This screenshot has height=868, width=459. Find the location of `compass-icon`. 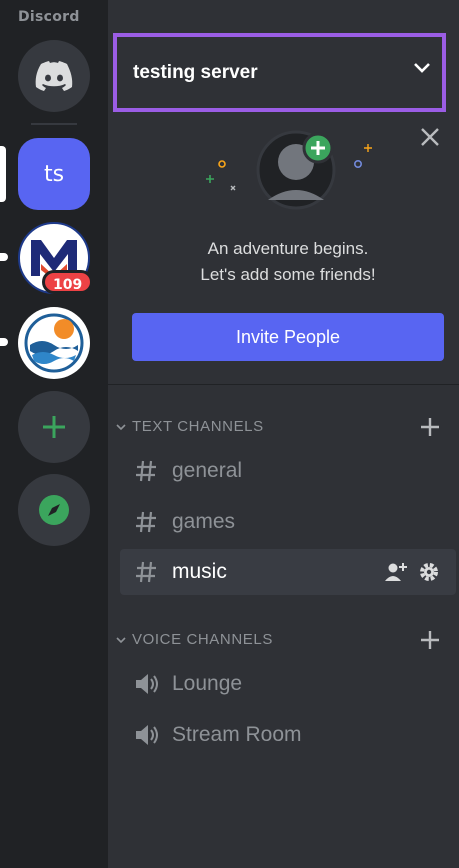

compass-icon is located at coordinates (54, 510).